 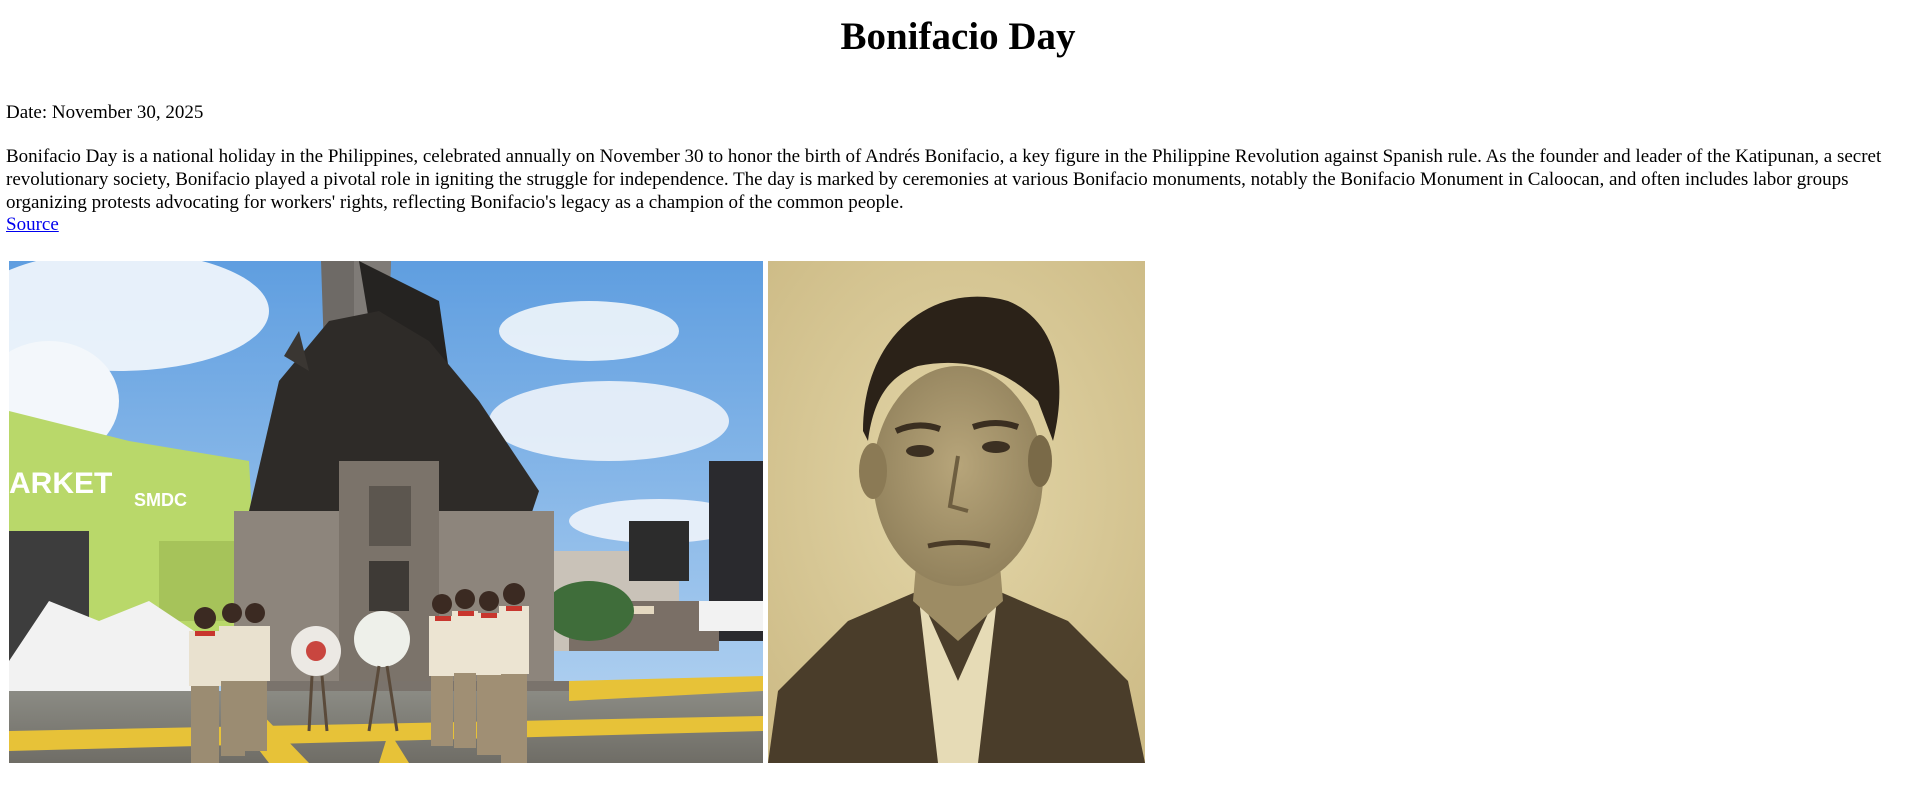 I want to click on page-title: Bonifacio Day, so click(x=958, y=36).